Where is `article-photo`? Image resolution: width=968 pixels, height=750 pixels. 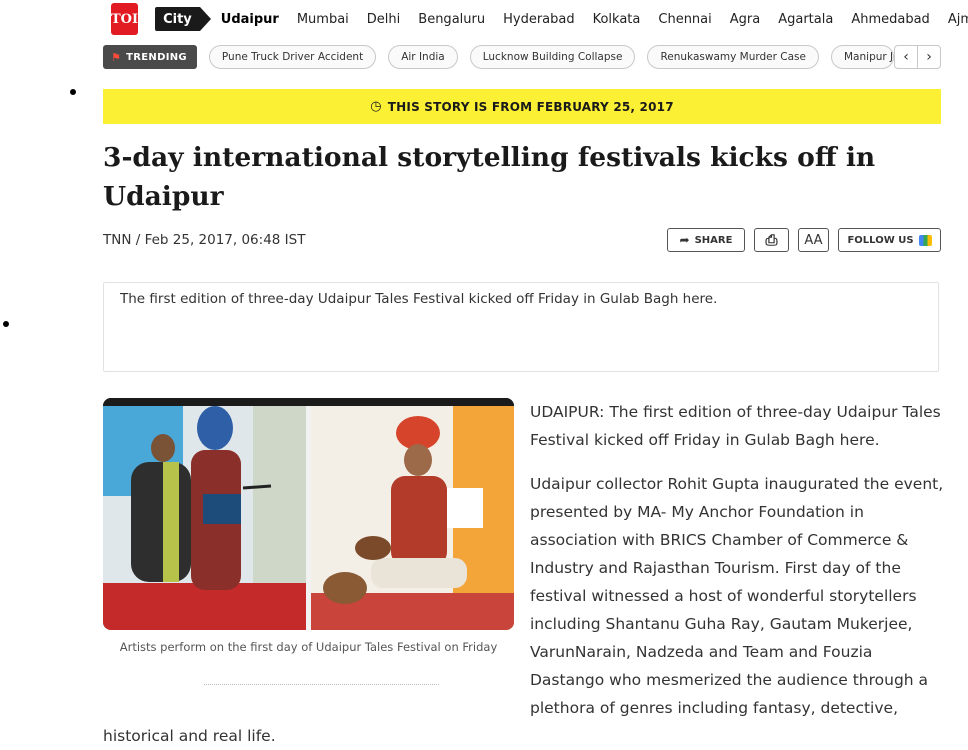
article-photo is located at coordinates (308, 514).